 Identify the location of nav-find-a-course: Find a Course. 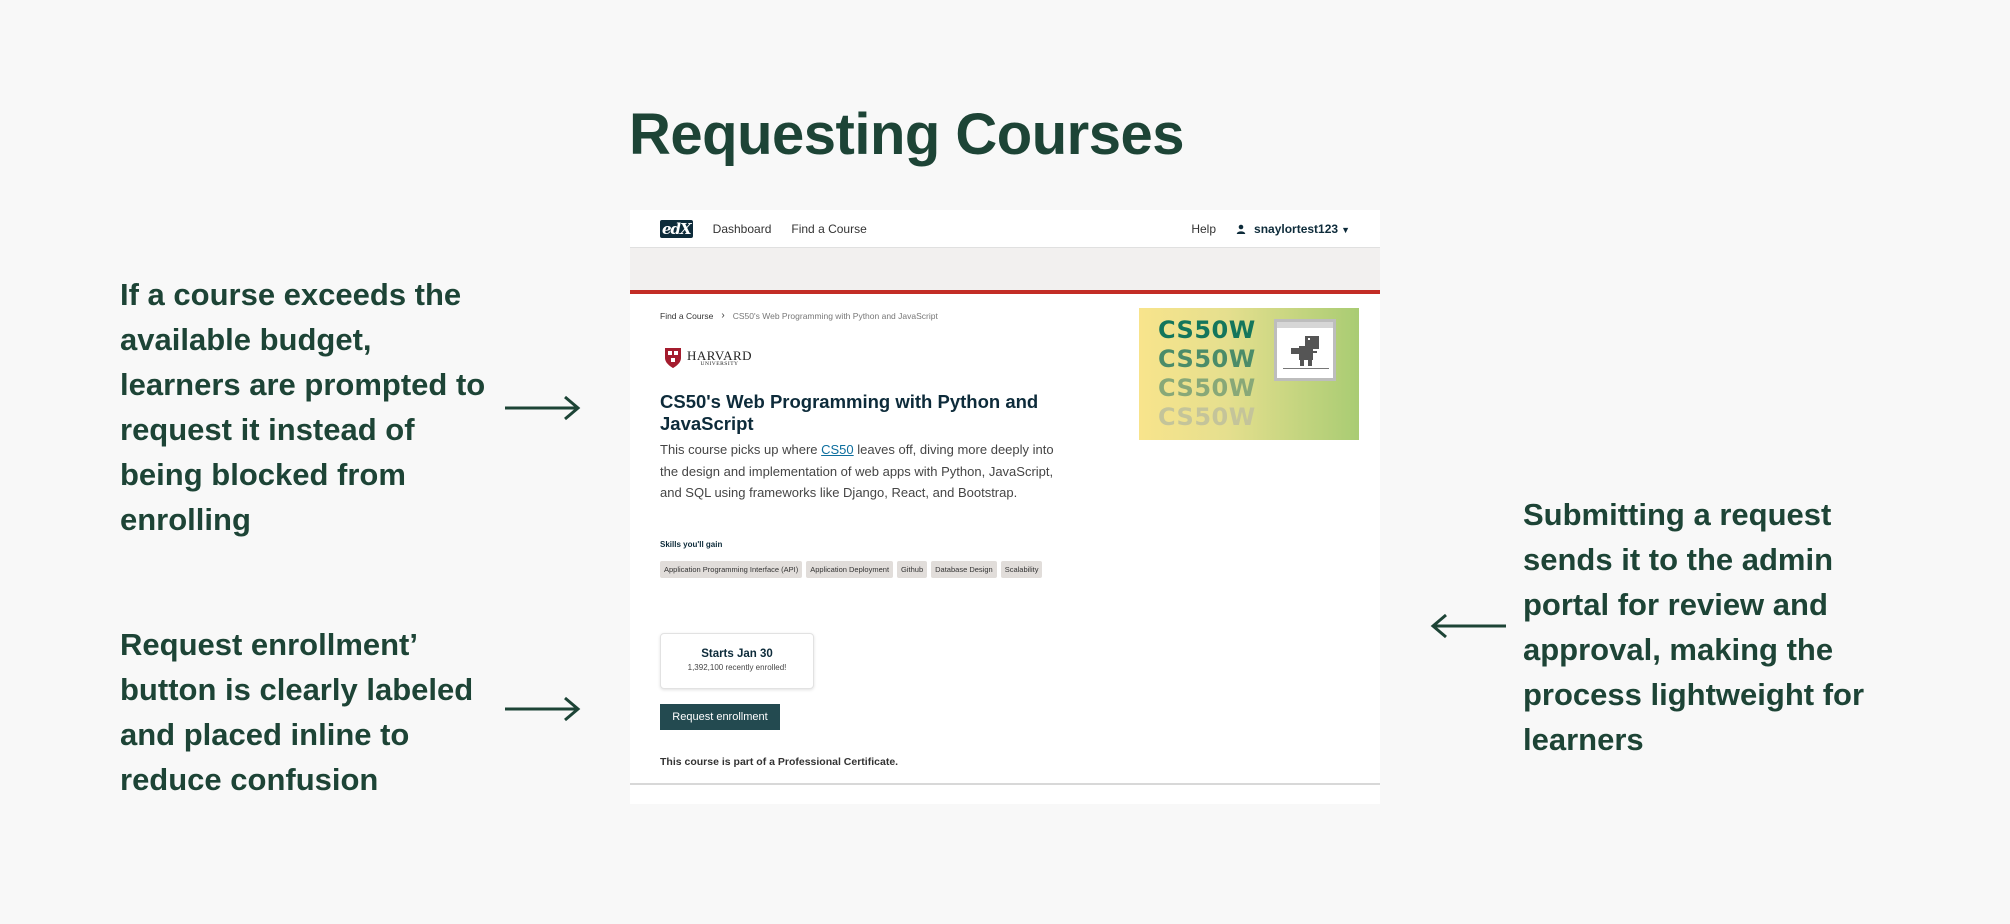
(828, 229).